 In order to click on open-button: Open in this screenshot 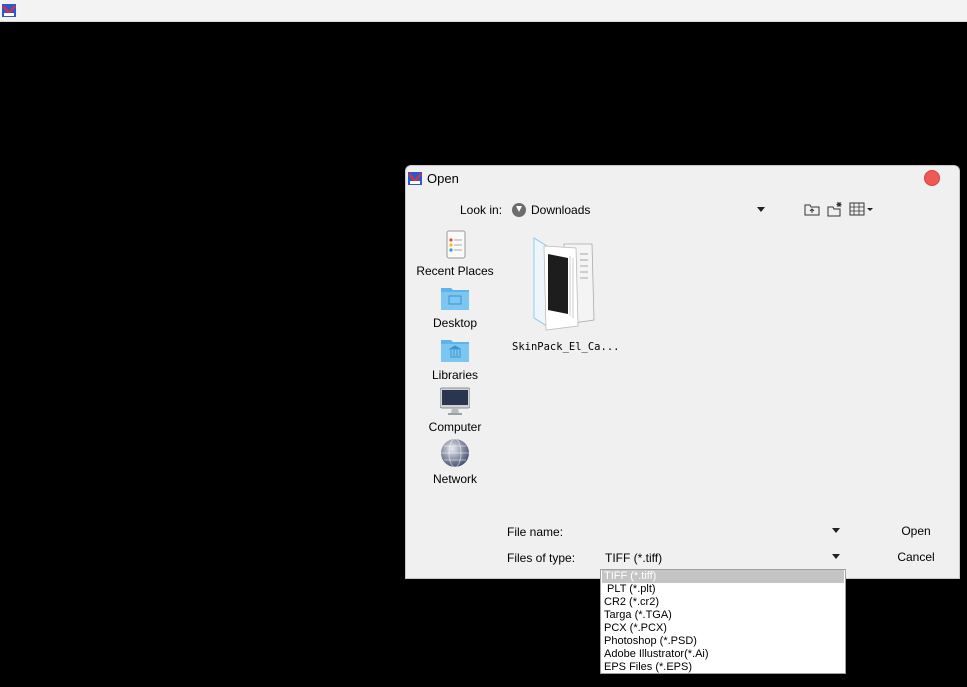, I will do `click(916, 531)`.